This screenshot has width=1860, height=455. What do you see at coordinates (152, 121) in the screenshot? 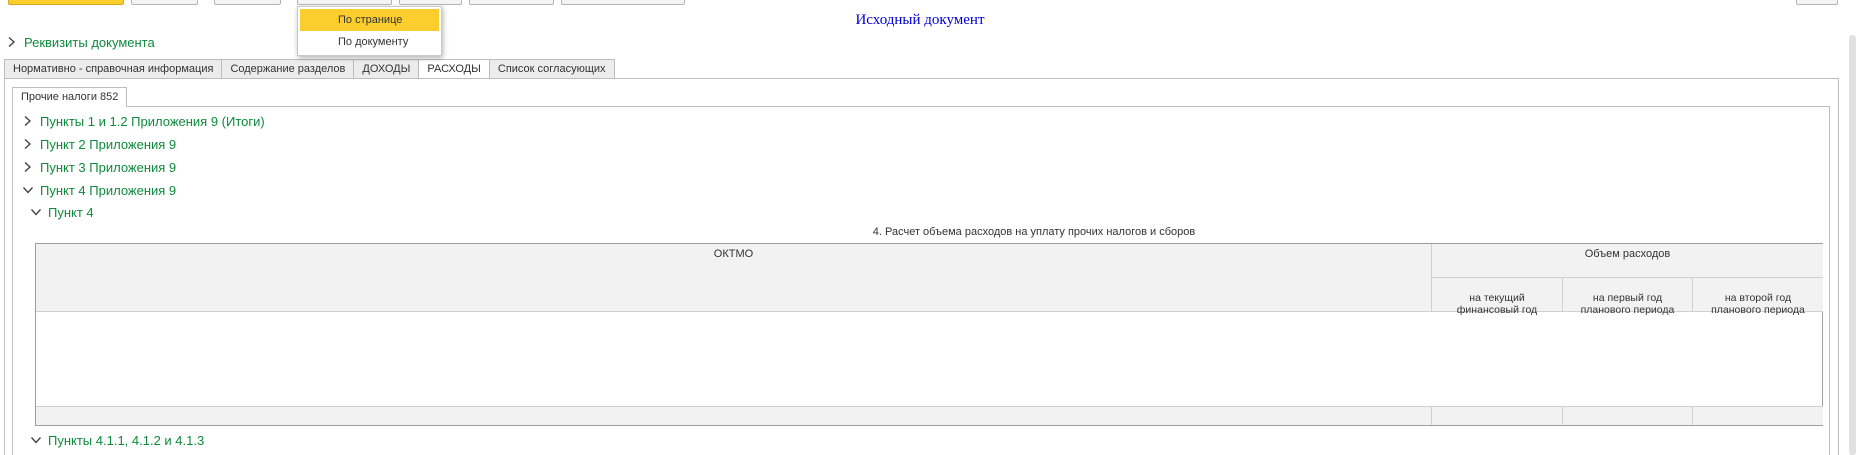
I see `section-label: Пункты 1 и 1.2 Приложения 9 (Итоги)` at bounding box center [152, 121].